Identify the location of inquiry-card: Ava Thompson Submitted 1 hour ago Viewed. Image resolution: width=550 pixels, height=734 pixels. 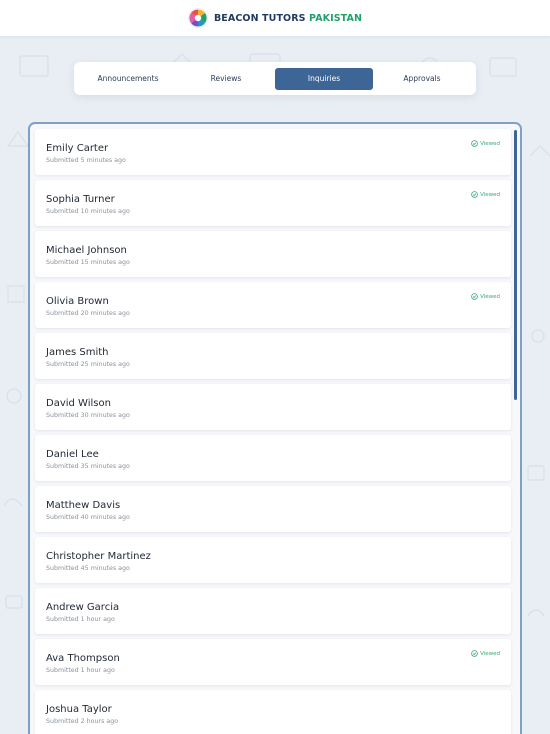
(273, 662).